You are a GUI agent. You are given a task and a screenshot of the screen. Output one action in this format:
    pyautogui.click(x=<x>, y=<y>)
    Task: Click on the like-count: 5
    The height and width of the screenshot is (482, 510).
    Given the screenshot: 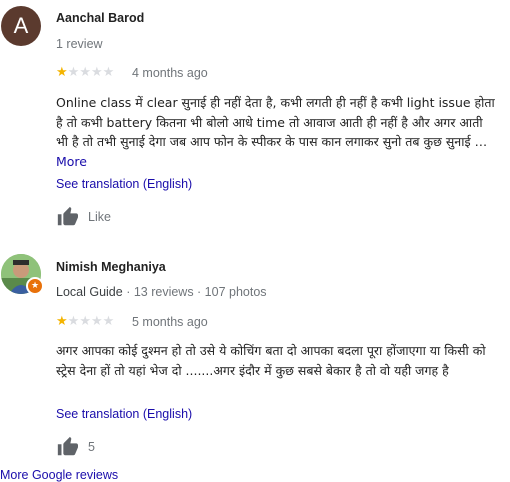 What is the action you would take?
    pyautogui.click(x=91, y=447)
    